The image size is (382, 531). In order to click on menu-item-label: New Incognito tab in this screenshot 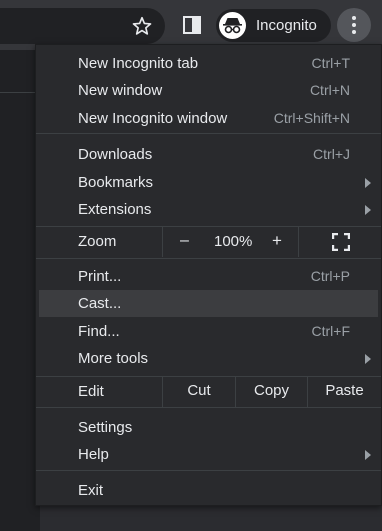, I will do `click(138, 63)`.